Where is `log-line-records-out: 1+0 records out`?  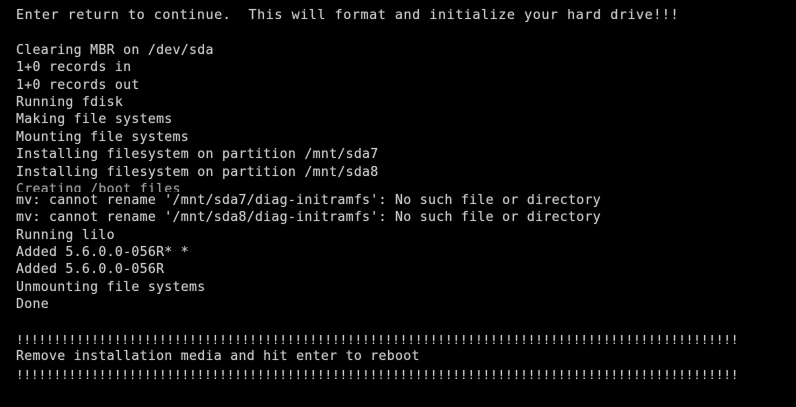 log-line-records-out: 1+0 records out is located at coordinates (78, 85).